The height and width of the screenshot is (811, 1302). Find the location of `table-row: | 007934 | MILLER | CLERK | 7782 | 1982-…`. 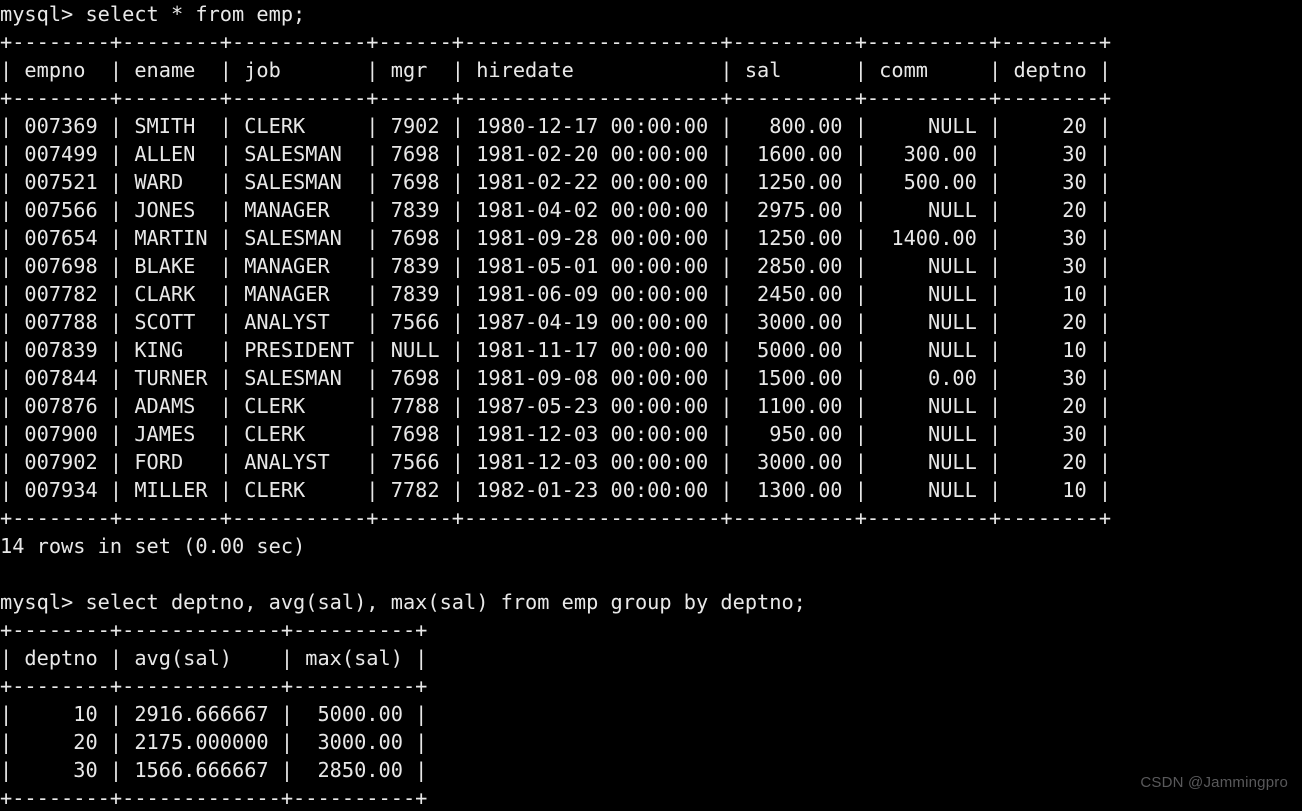

table-row: | 007934 | MILLER | CLERK | 7782 | 1982-… is located at coordinates (556, 490).